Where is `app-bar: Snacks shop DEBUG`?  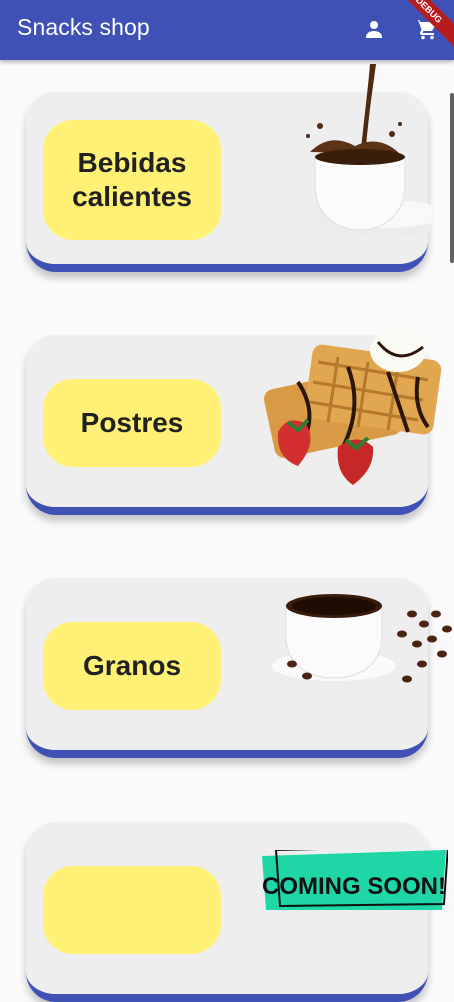
app-bar: Snacks shop DEBUG is located at coordinates (227, 30).